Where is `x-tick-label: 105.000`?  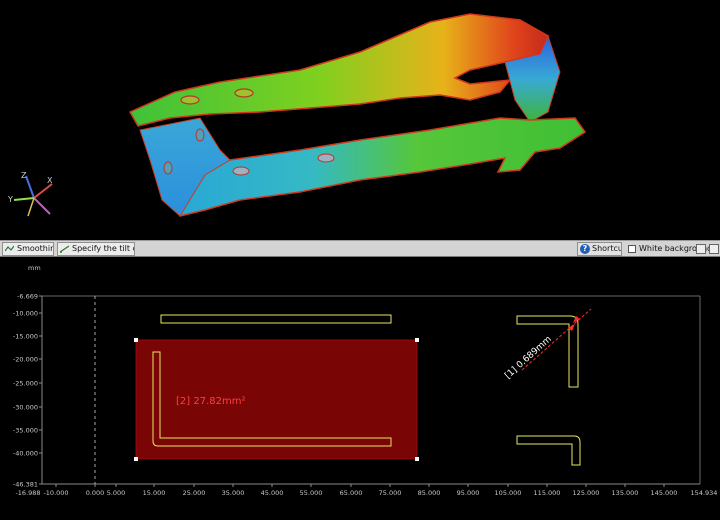 x-tick-label: 105.000 is located at coordinates (508, 493).